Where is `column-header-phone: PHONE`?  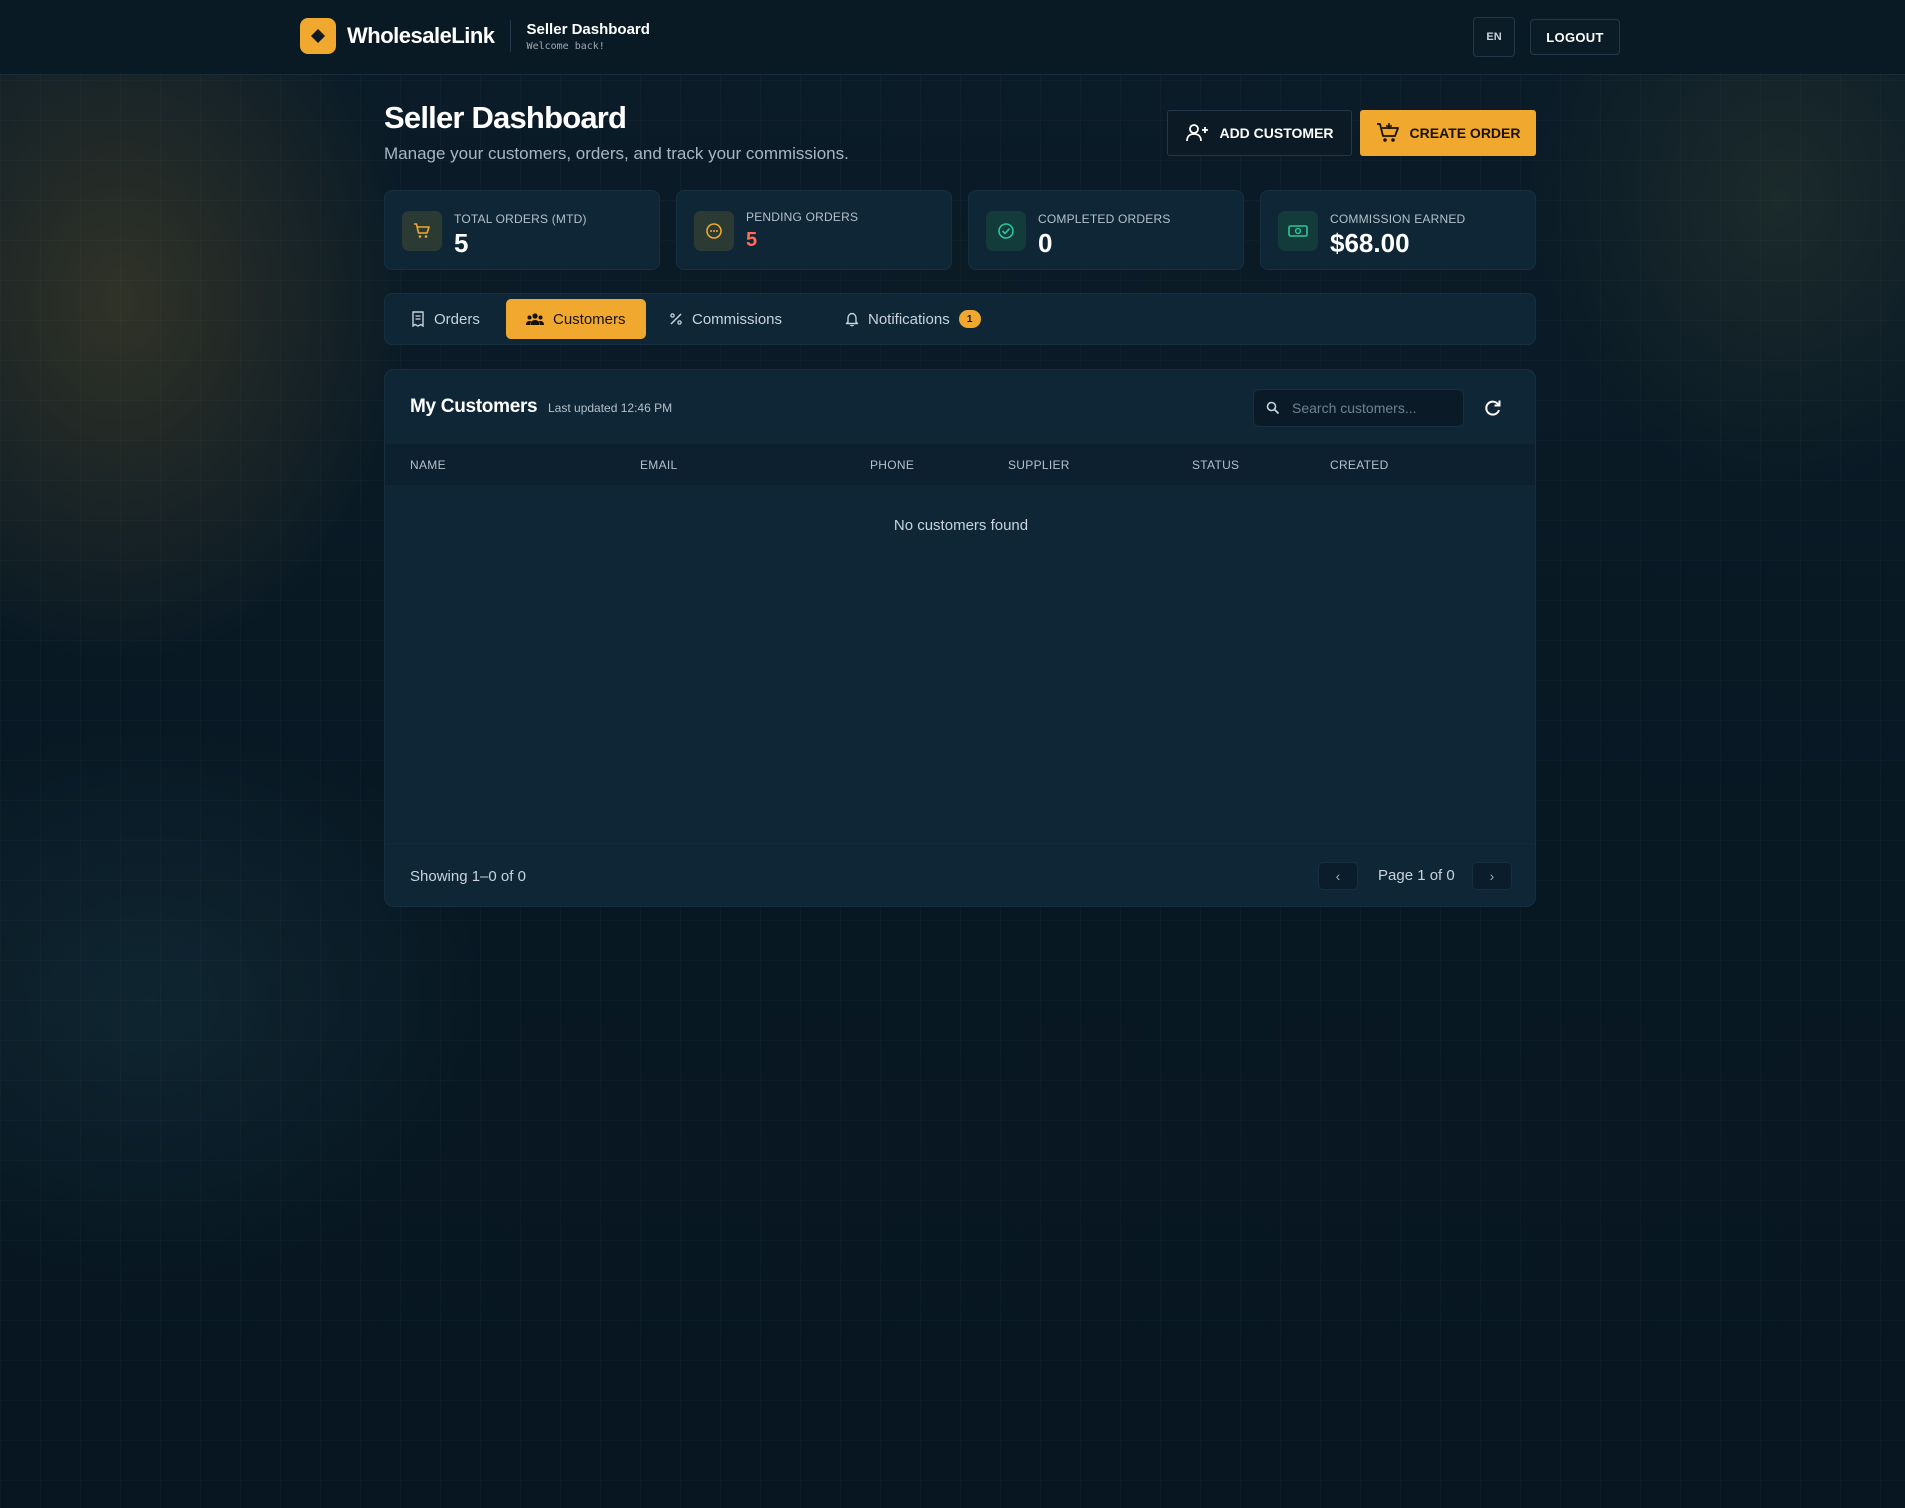
column-header-phone: PHONE is located at coordinates (892, 465).